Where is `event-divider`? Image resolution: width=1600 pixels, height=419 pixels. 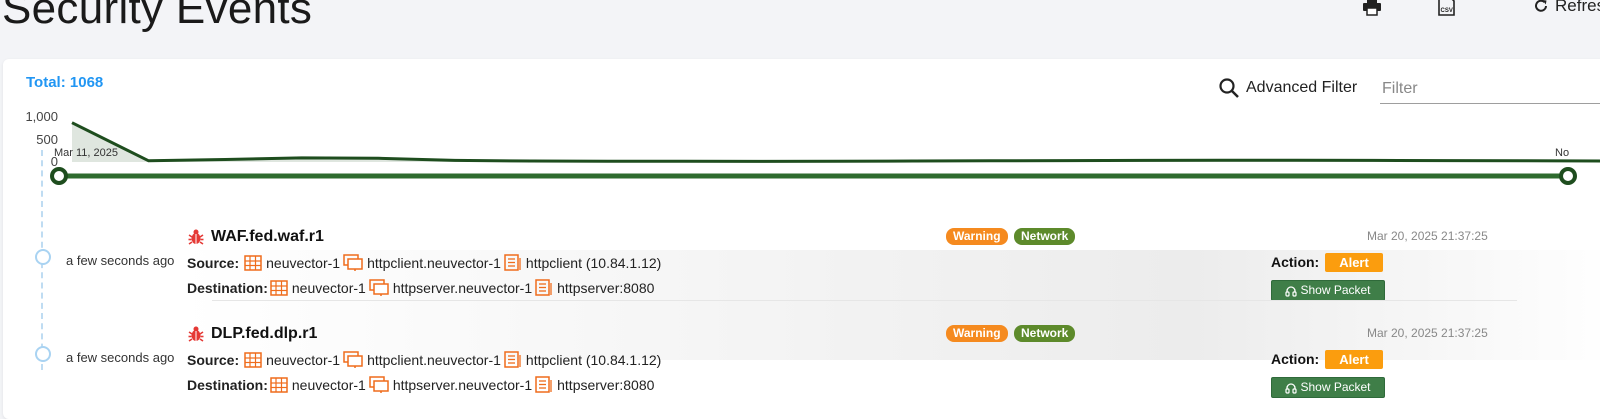 event-divider is located at coordinates (864, 300).